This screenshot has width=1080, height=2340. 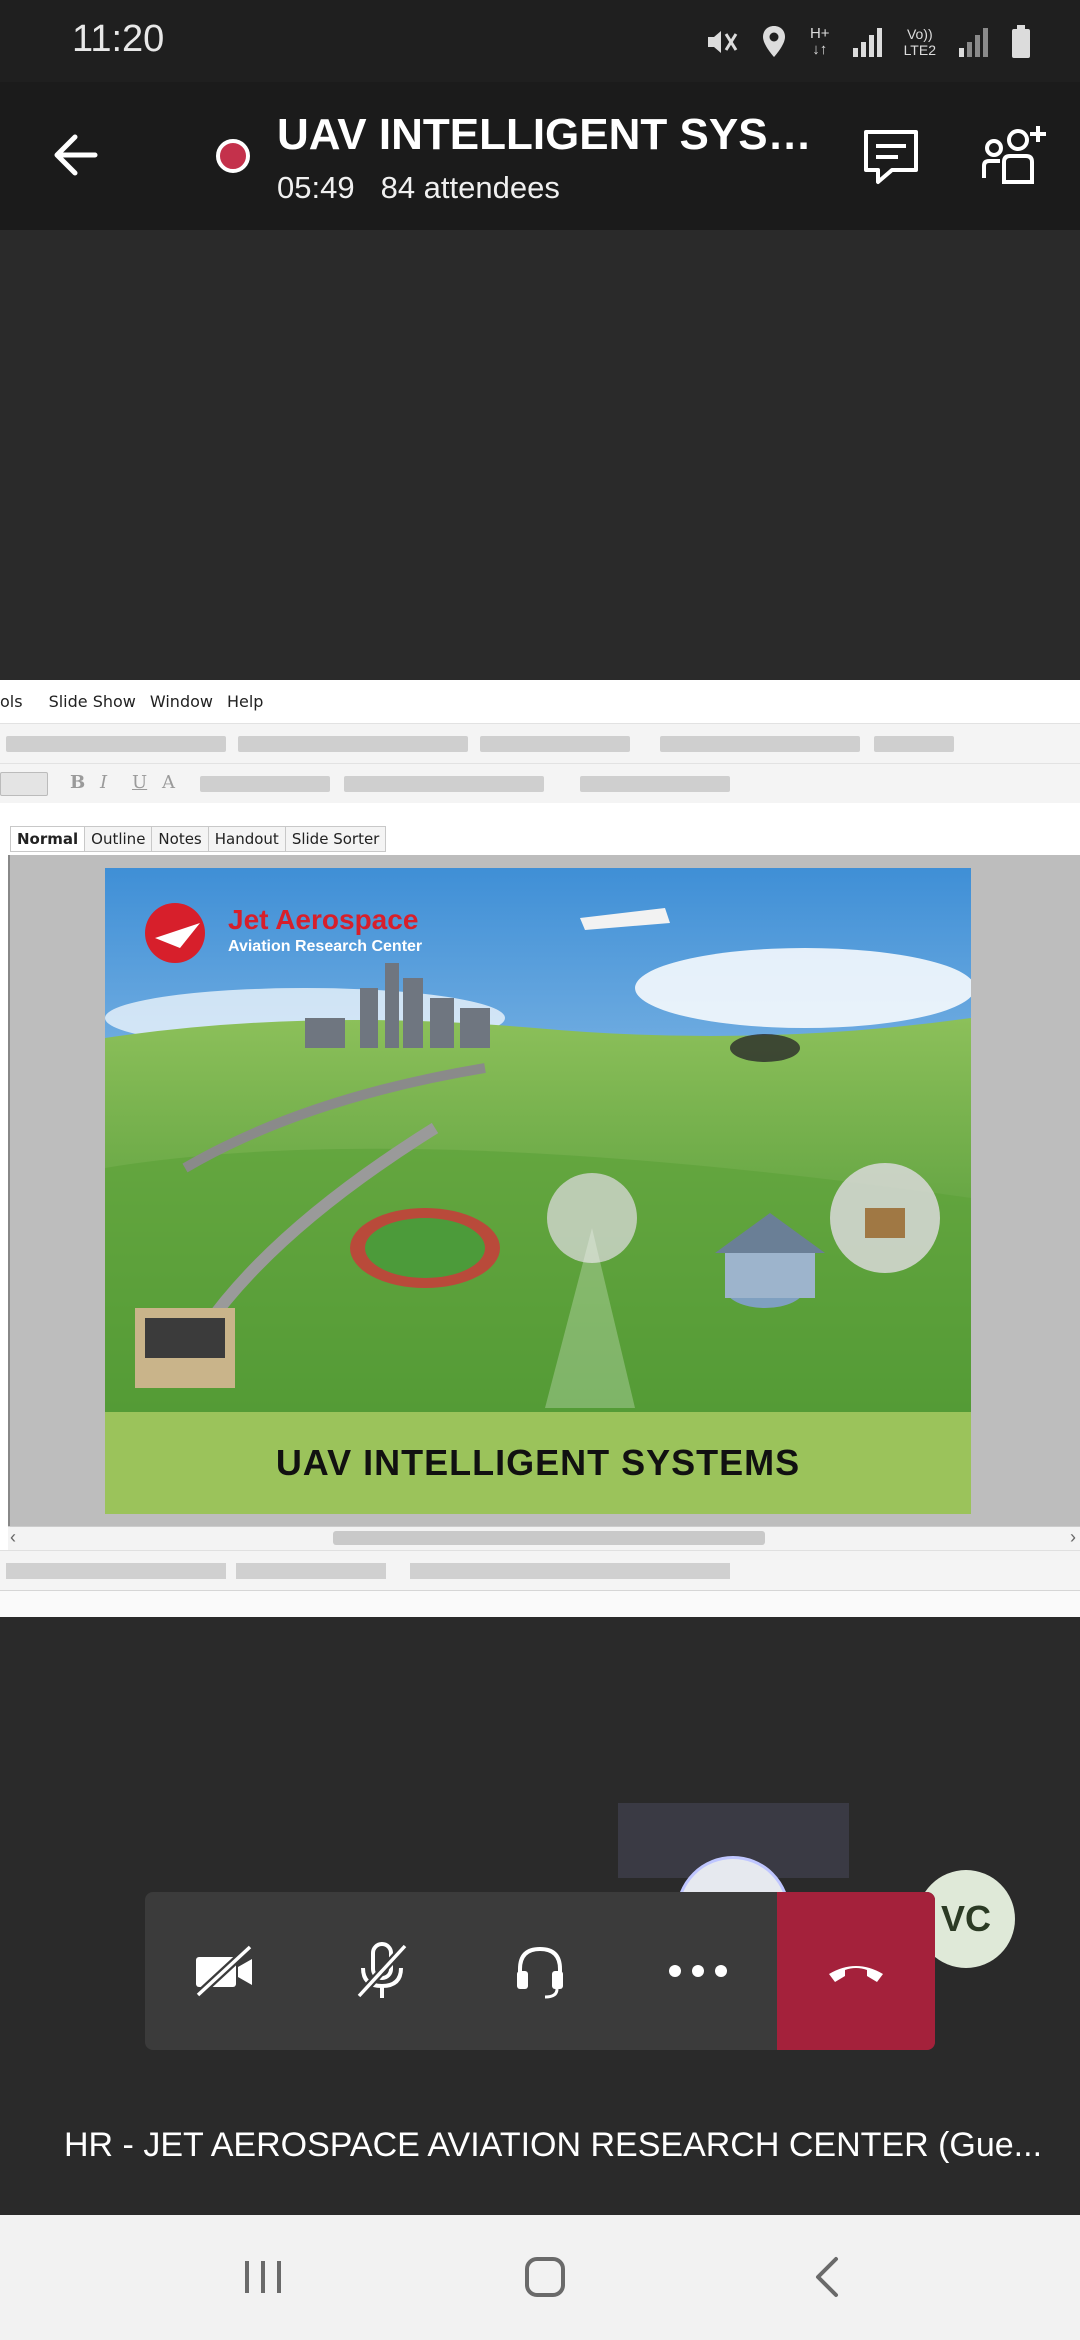 What do you see at coordinates (181, 701) in the screenshot?
I see `menu-item-window: Window` at bounding box center [181, 701].